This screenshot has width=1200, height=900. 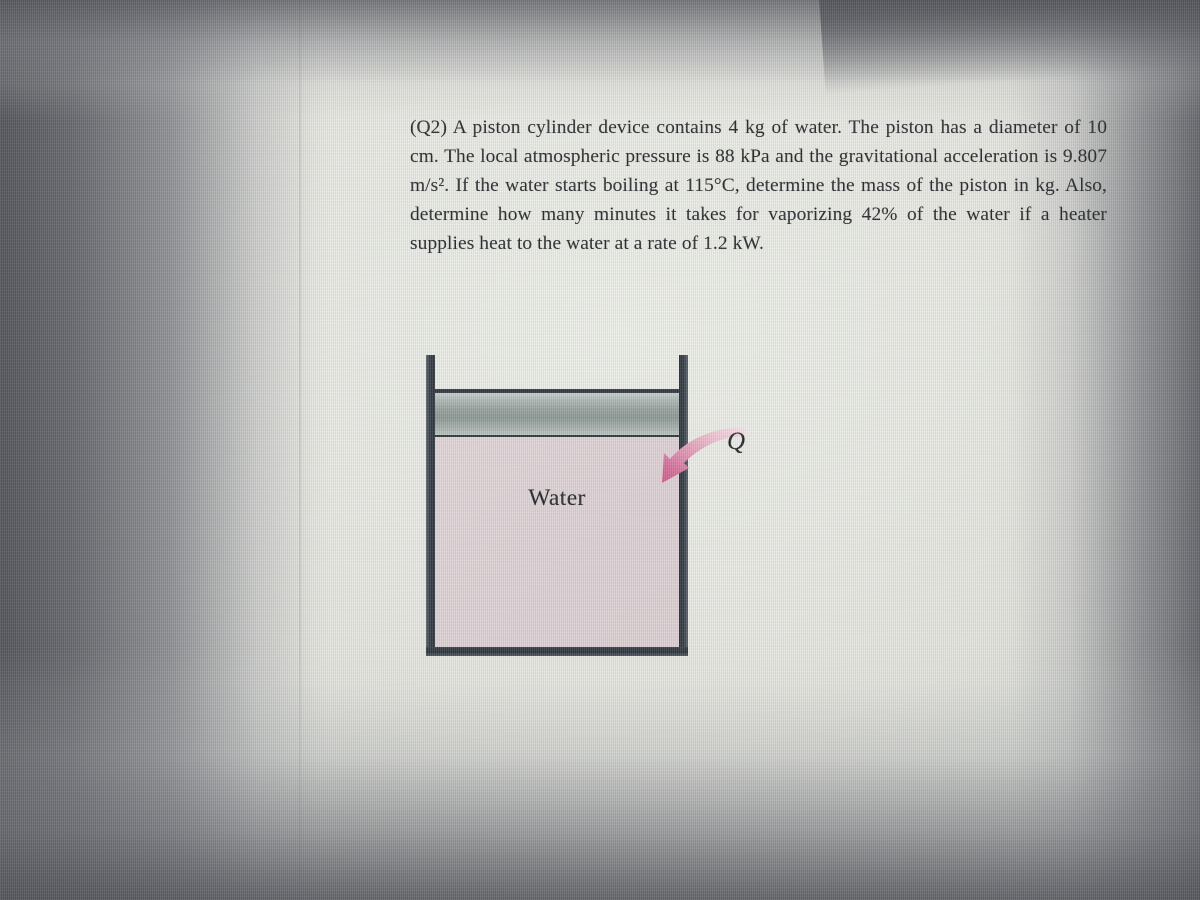 What do you see at coordinates (557, 651) in the screenshot?
I see `cylinder-wall-bottom` at bounding box center [557, 651].